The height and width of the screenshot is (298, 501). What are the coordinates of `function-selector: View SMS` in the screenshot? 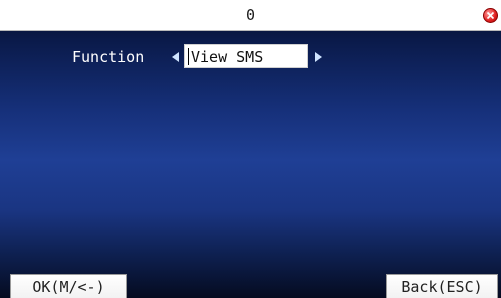 It's located at (246, 56).